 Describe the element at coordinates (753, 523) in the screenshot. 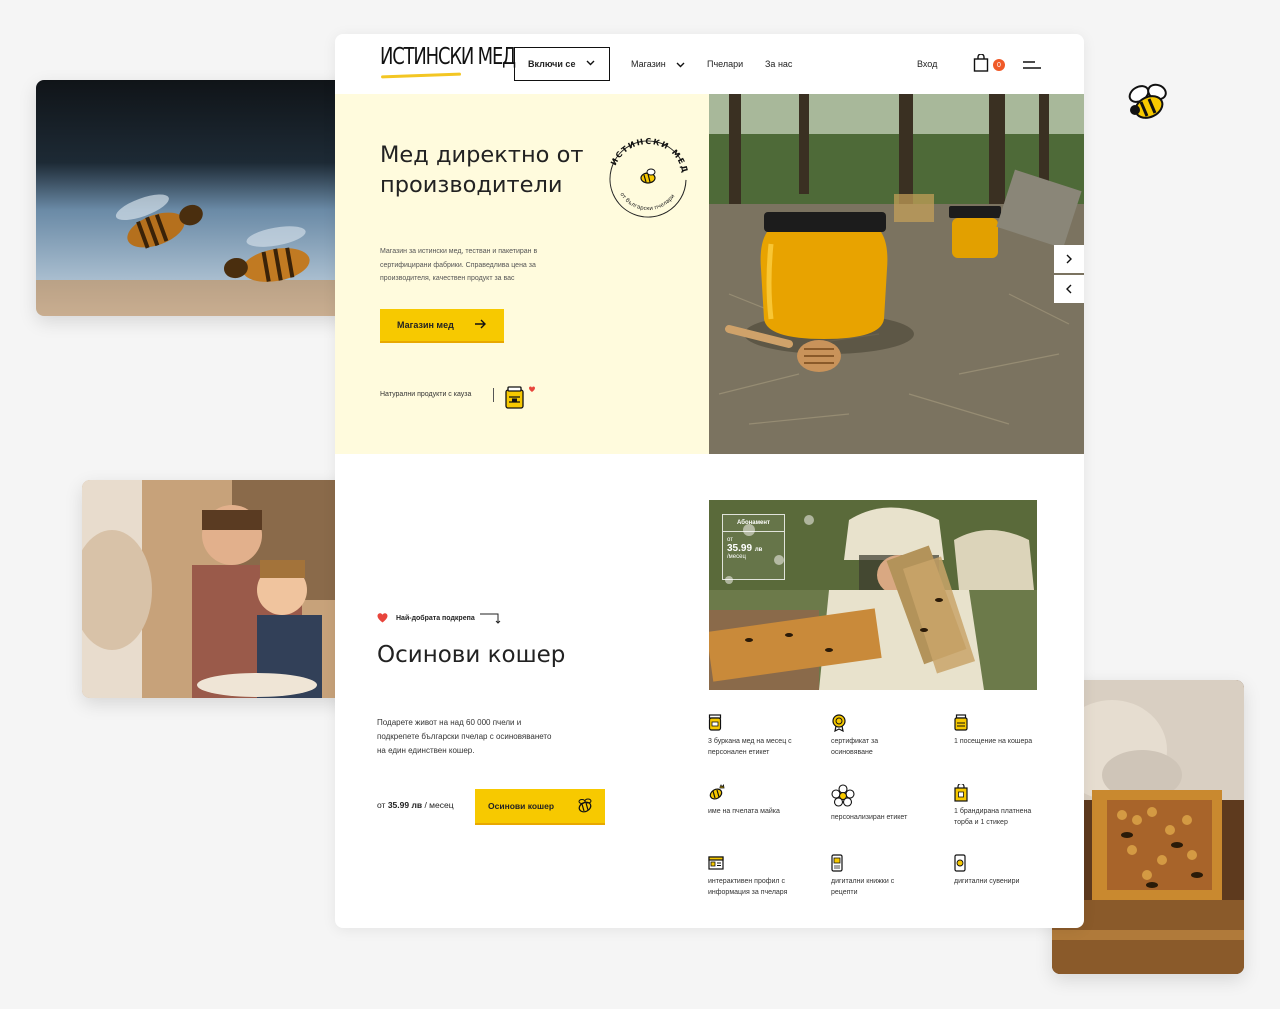

I see `subscription-label: Абонамент` at that location.